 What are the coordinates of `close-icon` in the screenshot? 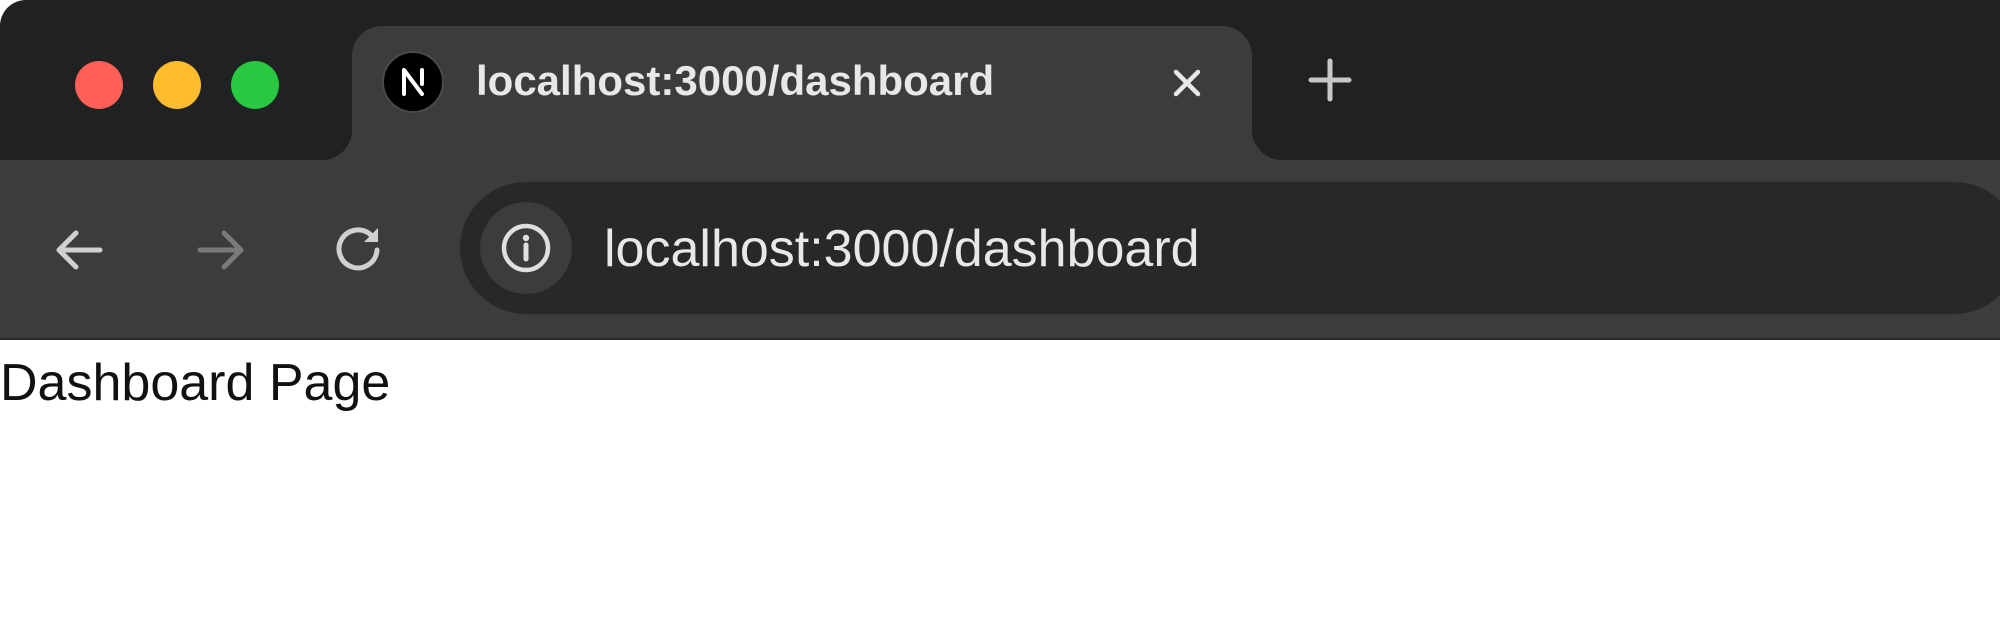 It's located at (1187, 83).